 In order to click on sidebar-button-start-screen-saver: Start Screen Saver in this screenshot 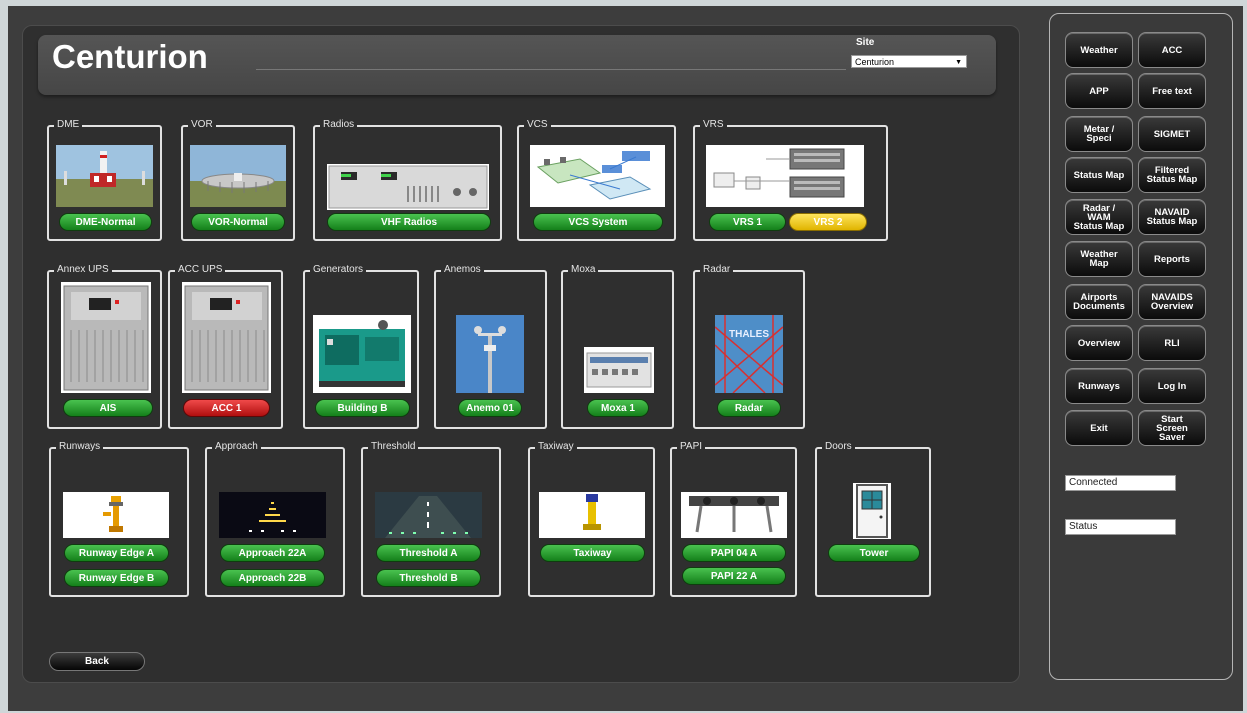, I will do `click(1172, 428)`.